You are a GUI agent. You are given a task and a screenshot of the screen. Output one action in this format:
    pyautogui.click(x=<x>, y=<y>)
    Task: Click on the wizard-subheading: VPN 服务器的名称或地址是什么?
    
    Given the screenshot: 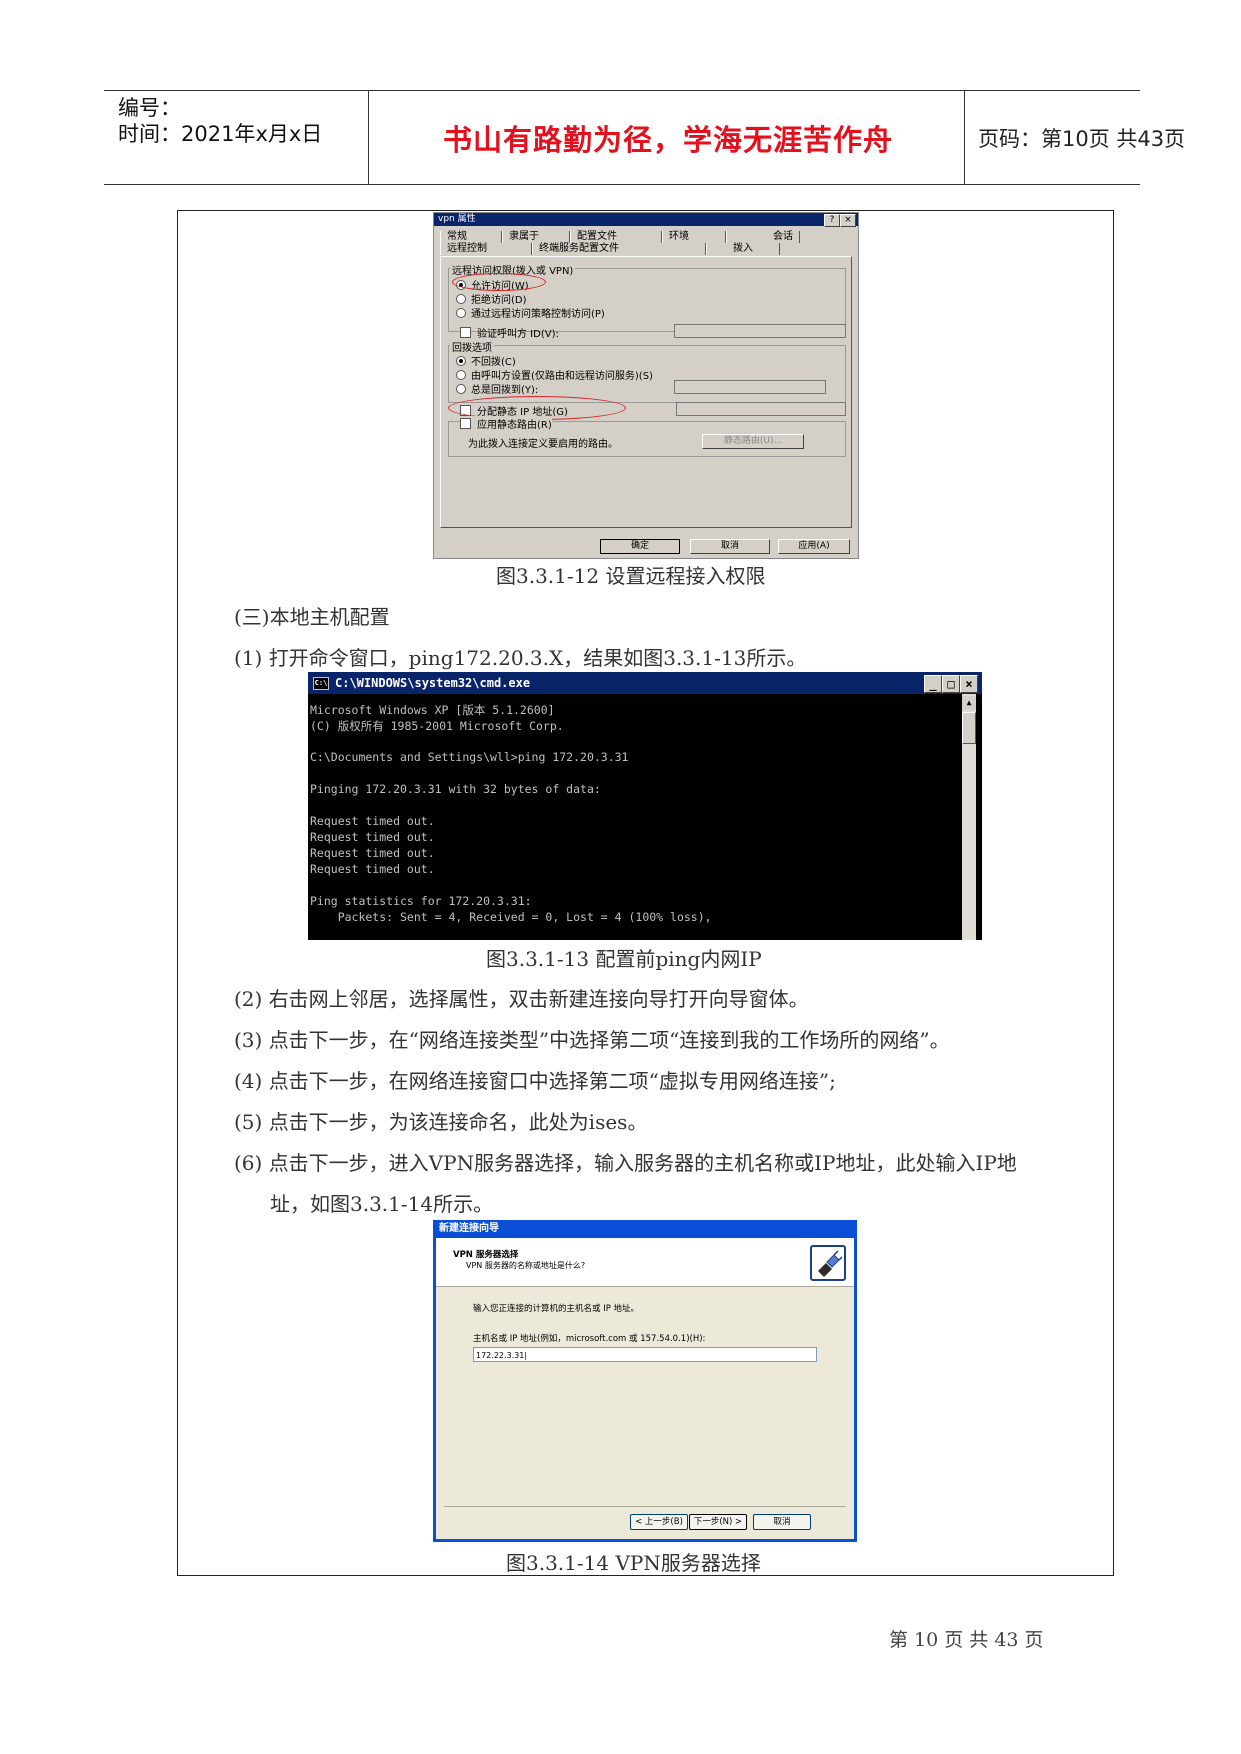 What is the action you would take?
    pyautogui.click(x=526, y=1265)
    